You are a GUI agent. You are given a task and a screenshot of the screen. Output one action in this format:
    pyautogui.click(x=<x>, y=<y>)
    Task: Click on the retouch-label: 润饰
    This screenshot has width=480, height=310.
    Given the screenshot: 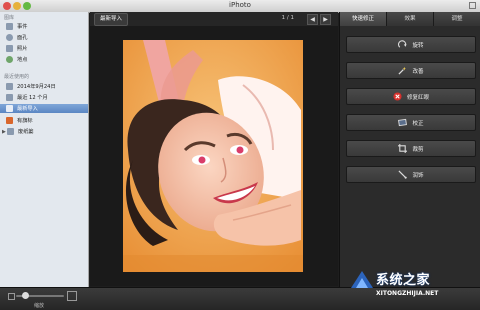 What is the action you would take?
    pyautogui.click(x=418, y=175)
    